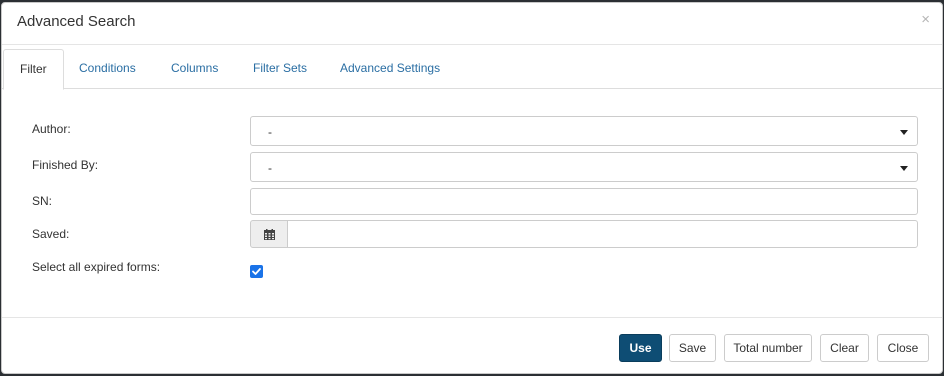 The image size is (944, 376). Describe the element at coordinates (76, 21) in the screenshot. I see `dialog-title: Advanced Search` at that location.